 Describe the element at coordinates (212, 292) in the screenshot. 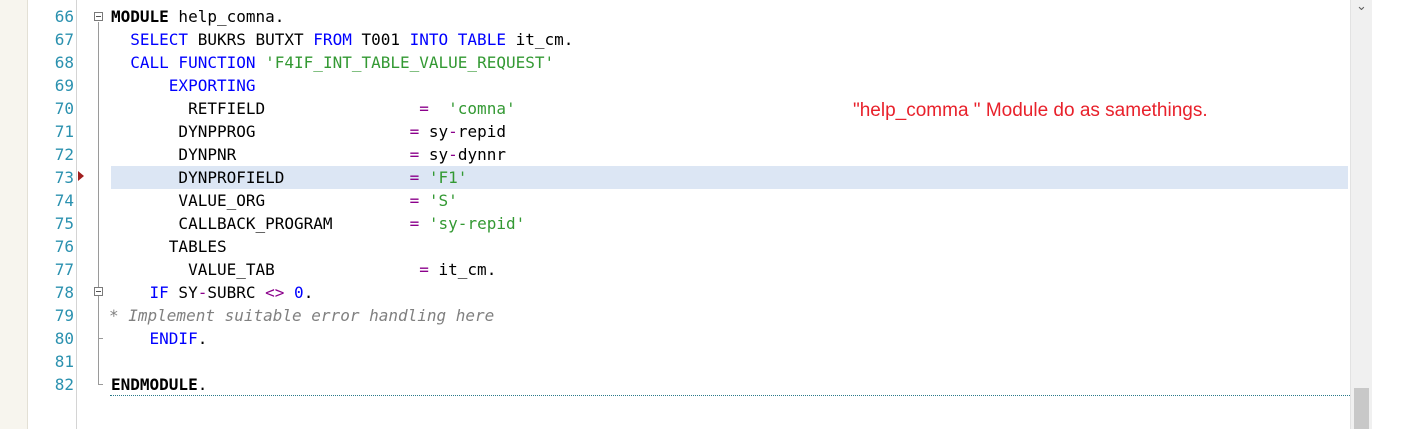

I see `code-line: IF SY-SUBRC <> 0.` at that location.